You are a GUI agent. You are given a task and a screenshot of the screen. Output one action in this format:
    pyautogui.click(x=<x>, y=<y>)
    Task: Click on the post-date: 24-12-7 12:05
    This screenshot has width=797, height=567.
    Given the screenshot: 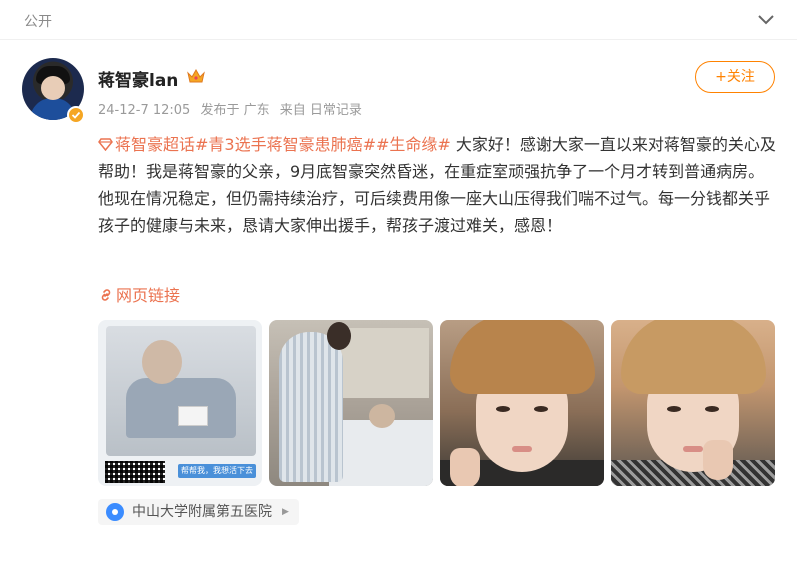 What is the action you would take?
    pyautogui.click(x=144, y=110)
    